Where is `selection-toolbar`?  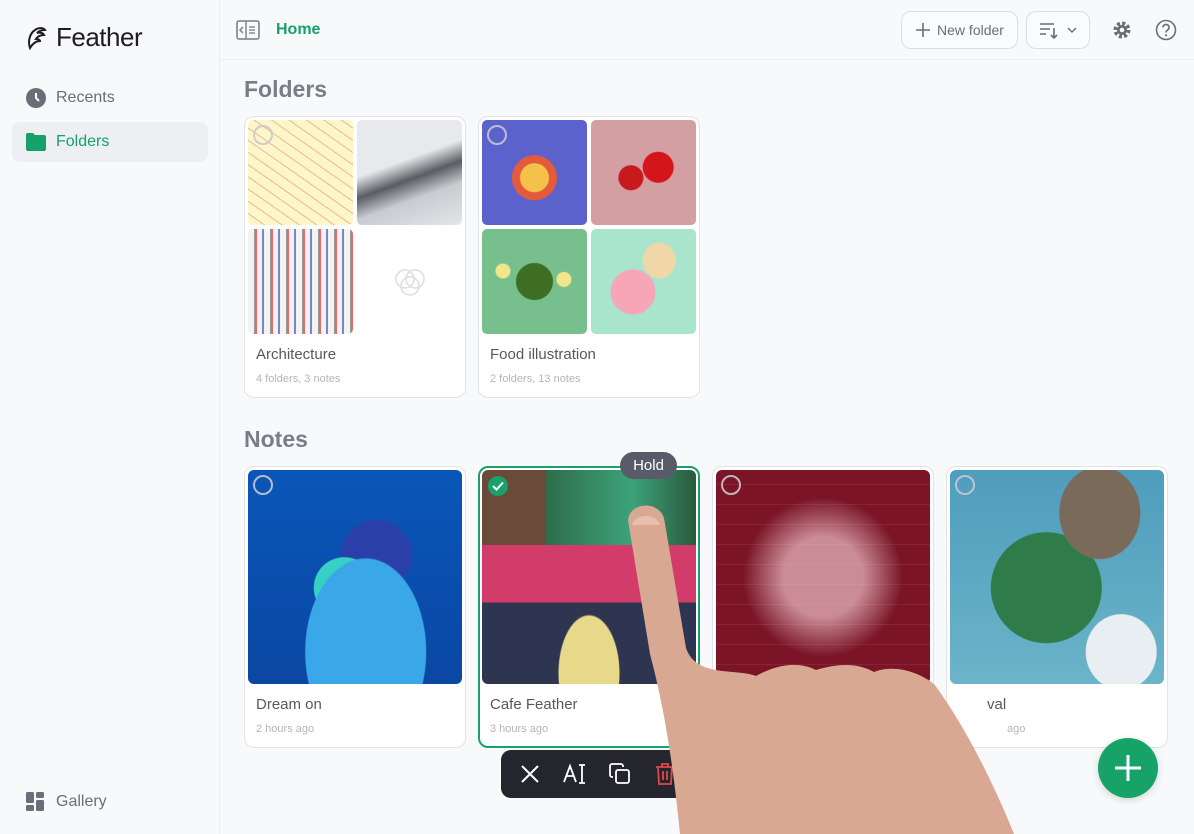 selection-toolbar is located at coordinates (597, 774).